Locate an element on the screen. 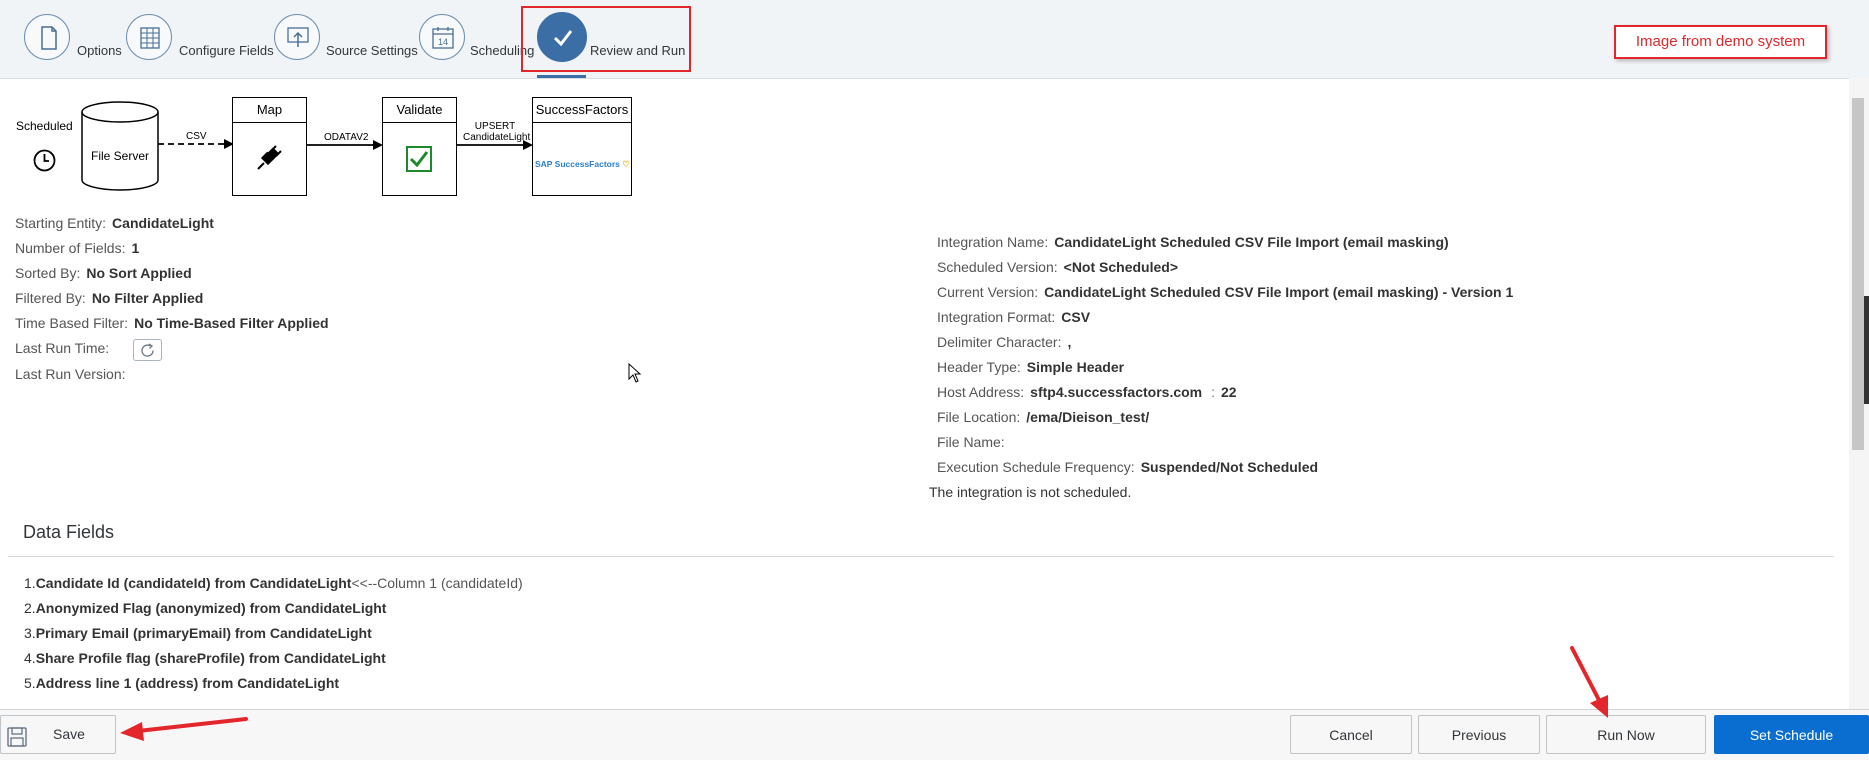 The image size is (1869, 760). arrow-to-run-now is located at coordinates (1589, 682).